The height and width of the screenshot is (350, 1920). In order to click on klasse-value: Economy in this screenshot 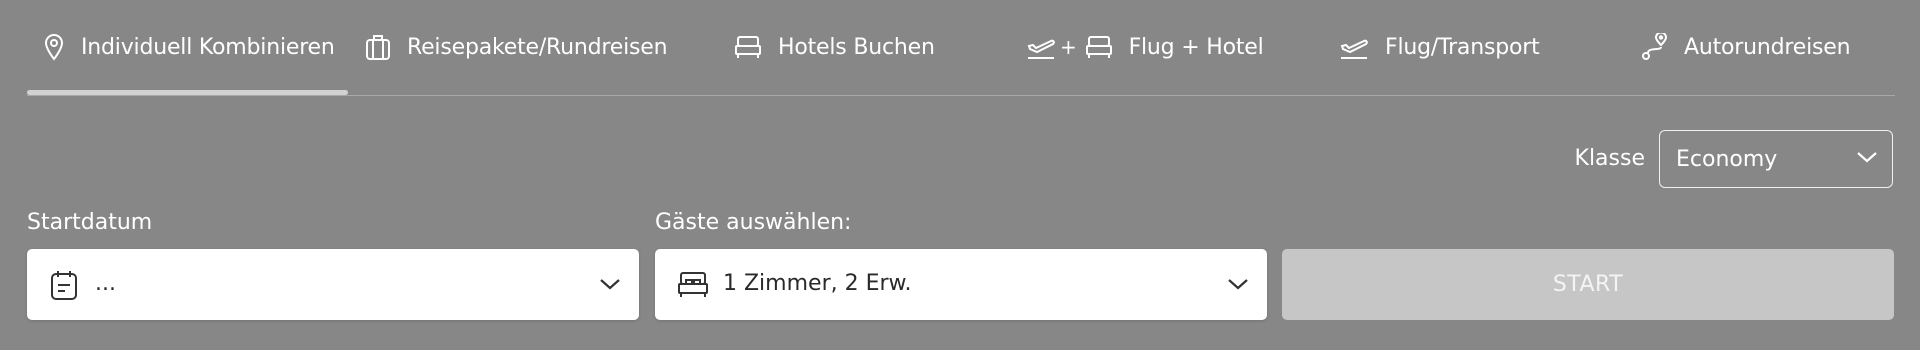, I will do `click(1727, 159)`.